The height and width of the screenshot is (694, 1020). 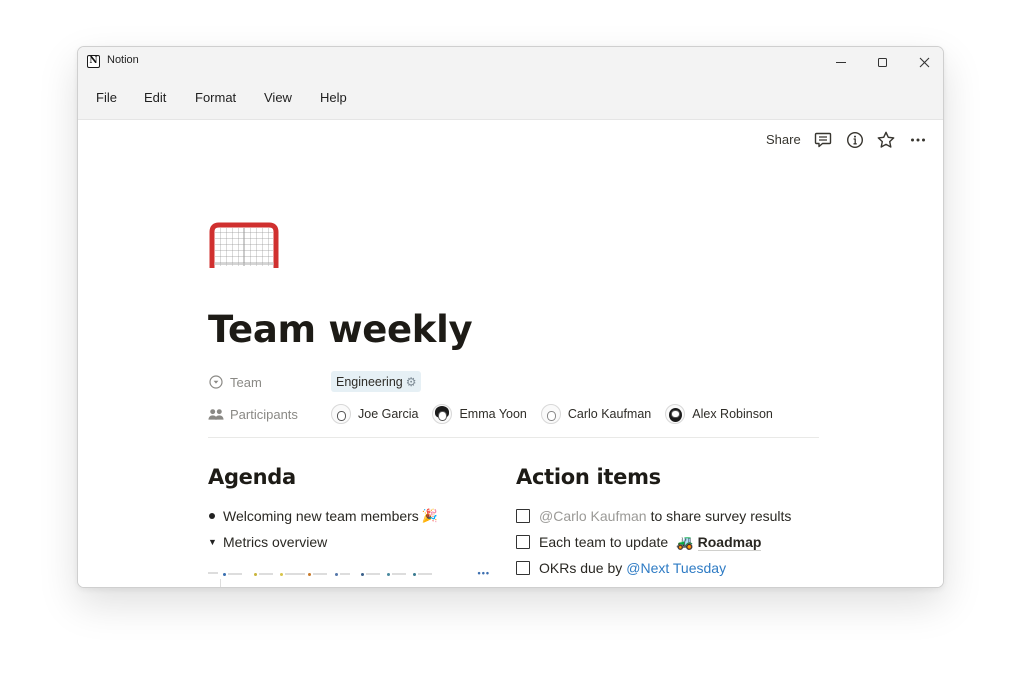 I want to click on more-button, so click(x=918, y=140).